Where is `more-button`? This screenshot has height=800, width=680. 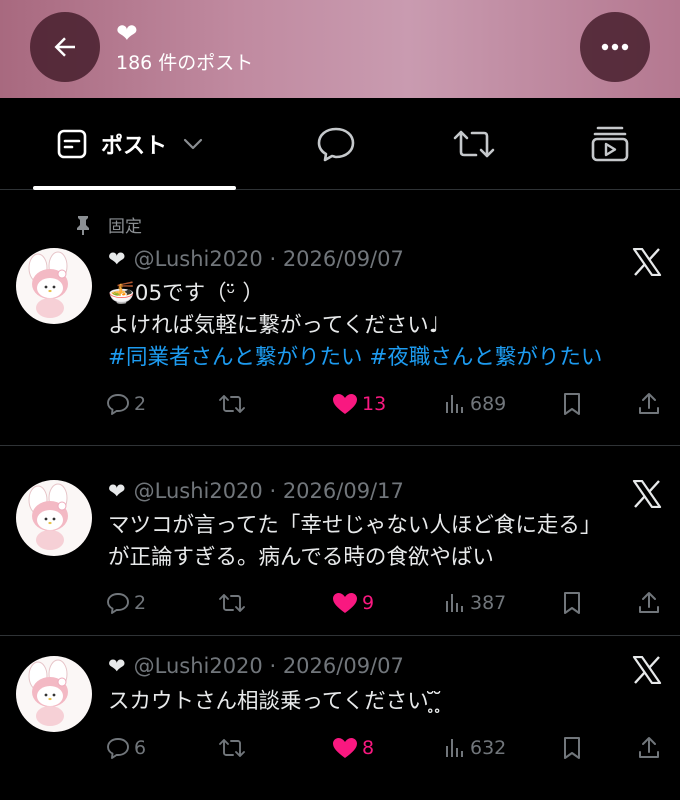 more-button is located at coordinates (615, 47).